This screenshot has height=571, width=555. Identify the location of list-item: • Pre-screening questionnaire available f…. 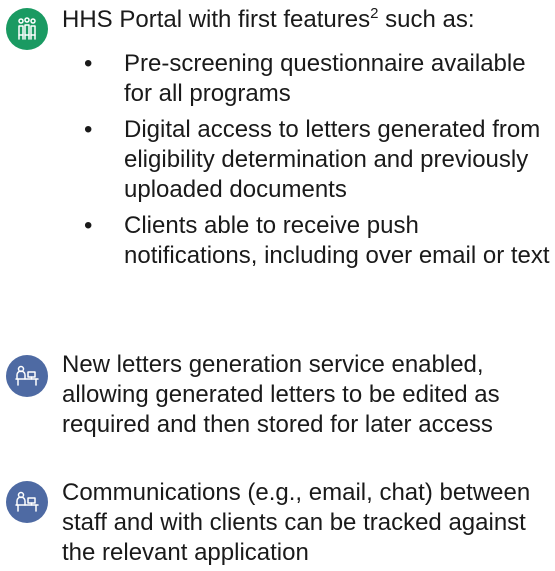
(305, 78).